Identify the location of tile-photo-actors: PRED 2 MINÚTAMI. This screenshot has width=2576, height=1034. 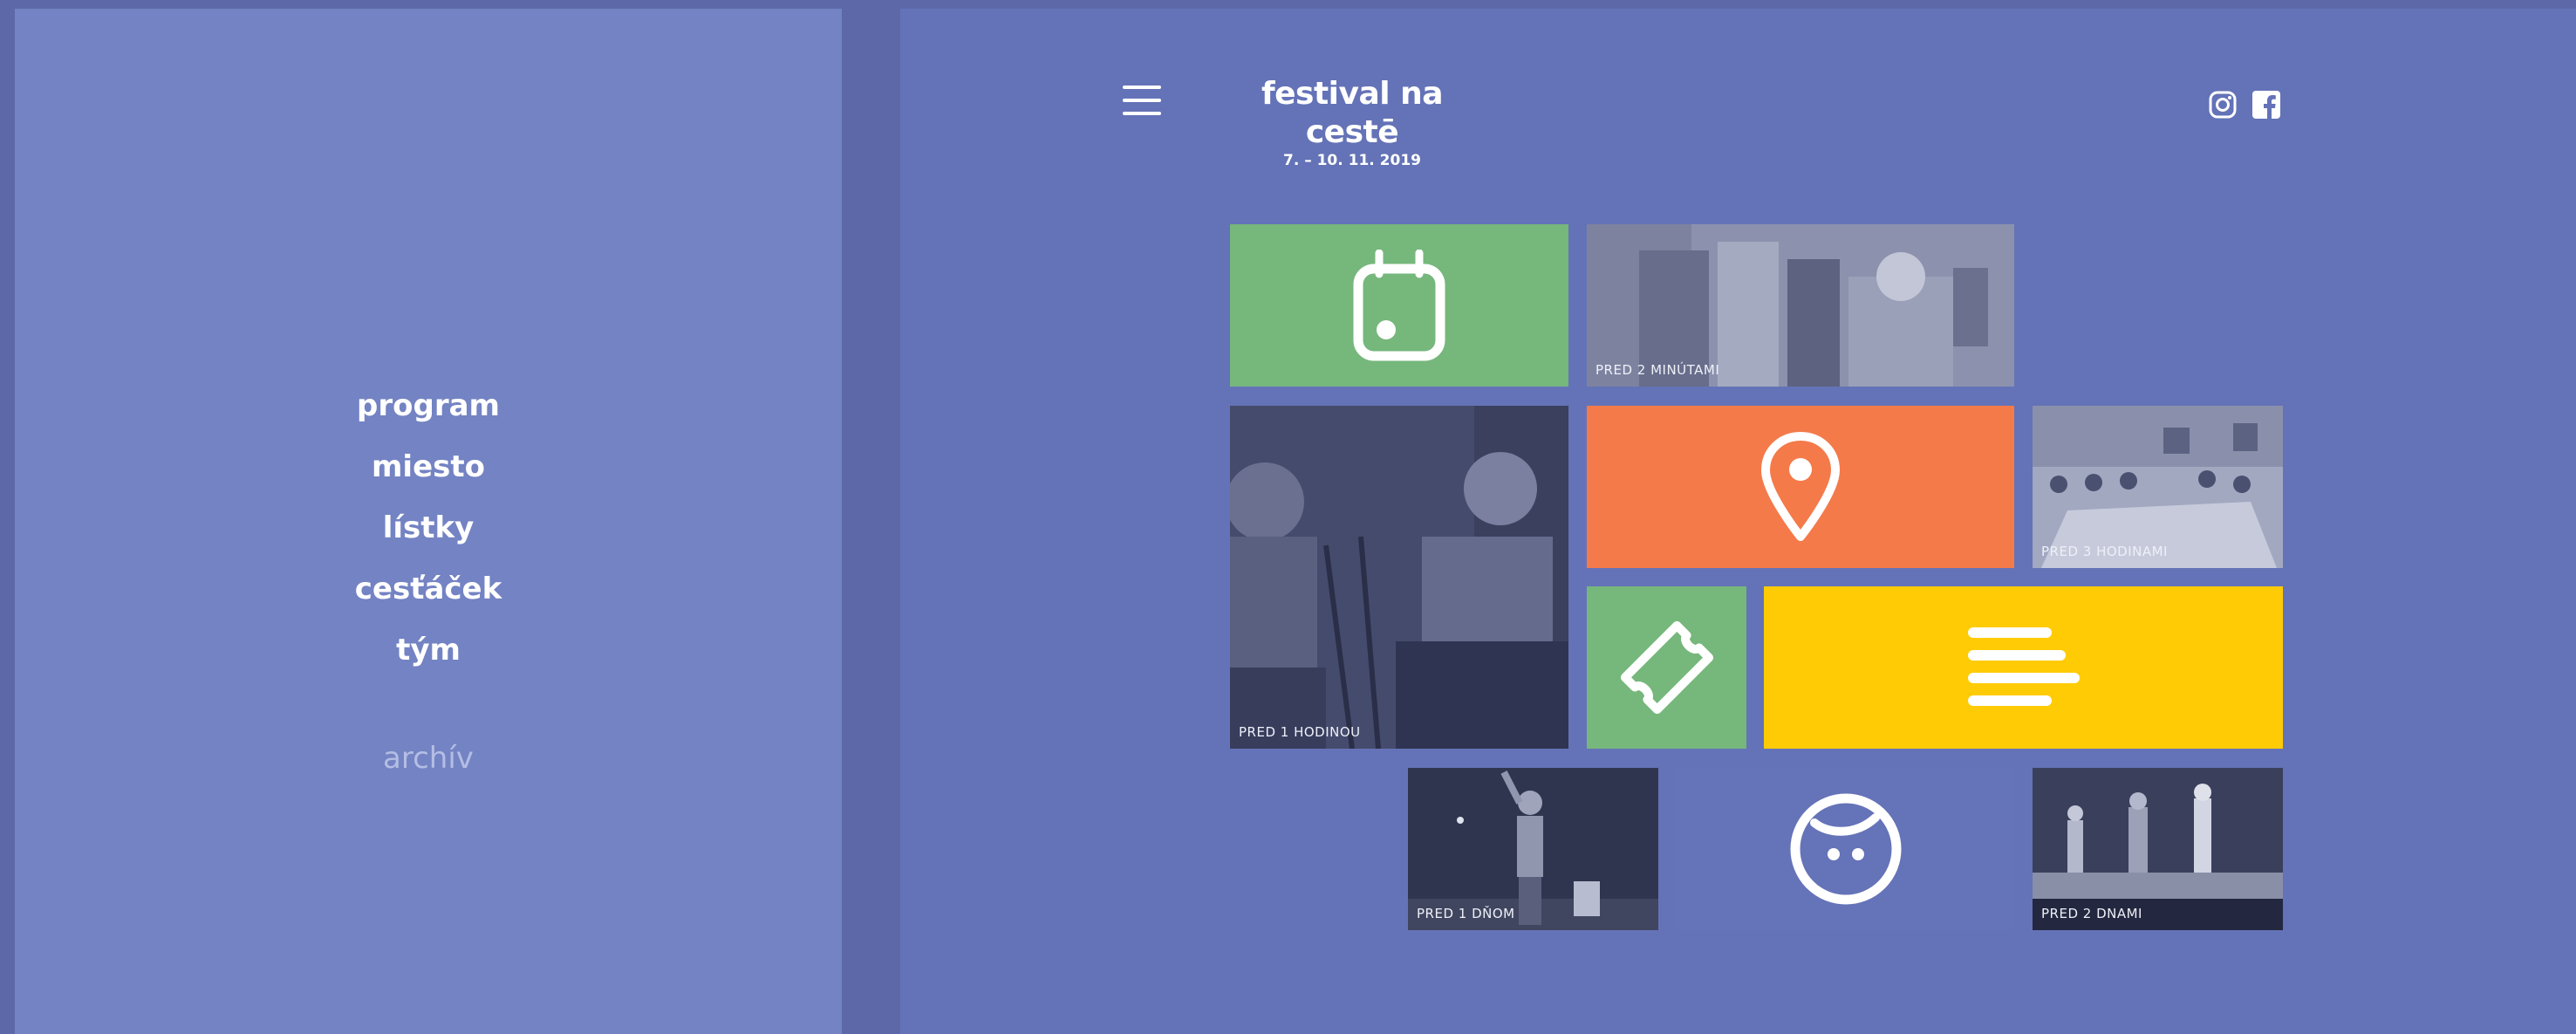
(1800, 305).